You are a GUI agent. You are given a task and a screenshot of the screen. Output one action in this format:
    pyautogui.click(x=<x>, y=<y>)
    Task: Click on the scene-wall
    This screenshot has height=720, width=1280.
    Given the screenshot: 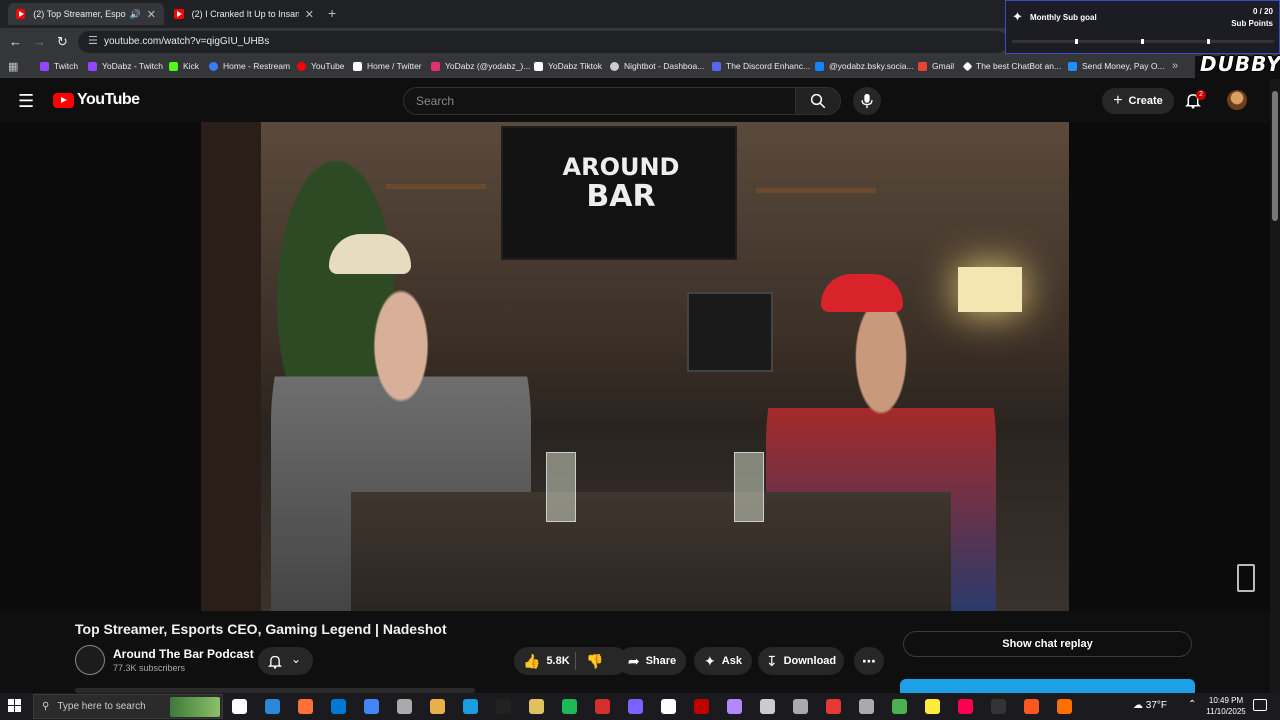 What is the action you would take?
    pyautogui.click(x=231, y=366)
    